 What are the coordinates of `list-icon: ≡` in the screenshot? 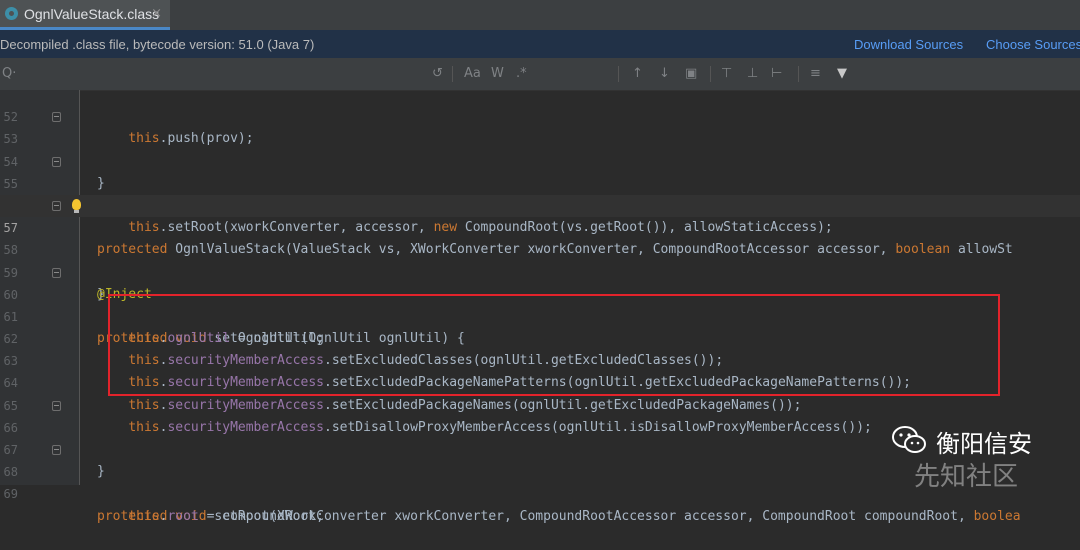 It's located at (815, 74).